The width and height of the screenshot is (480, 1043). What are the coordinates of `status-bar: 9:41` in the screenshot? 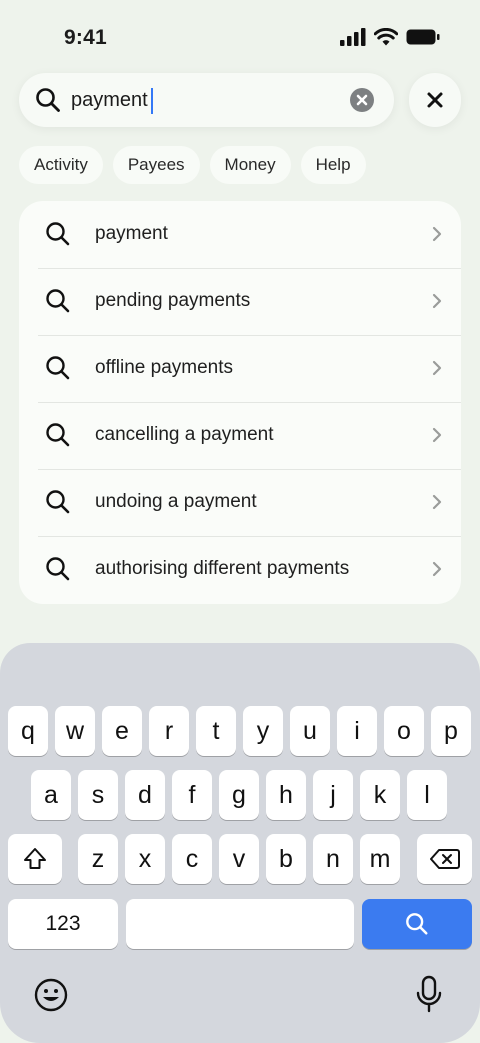 It's located at (240, 35).